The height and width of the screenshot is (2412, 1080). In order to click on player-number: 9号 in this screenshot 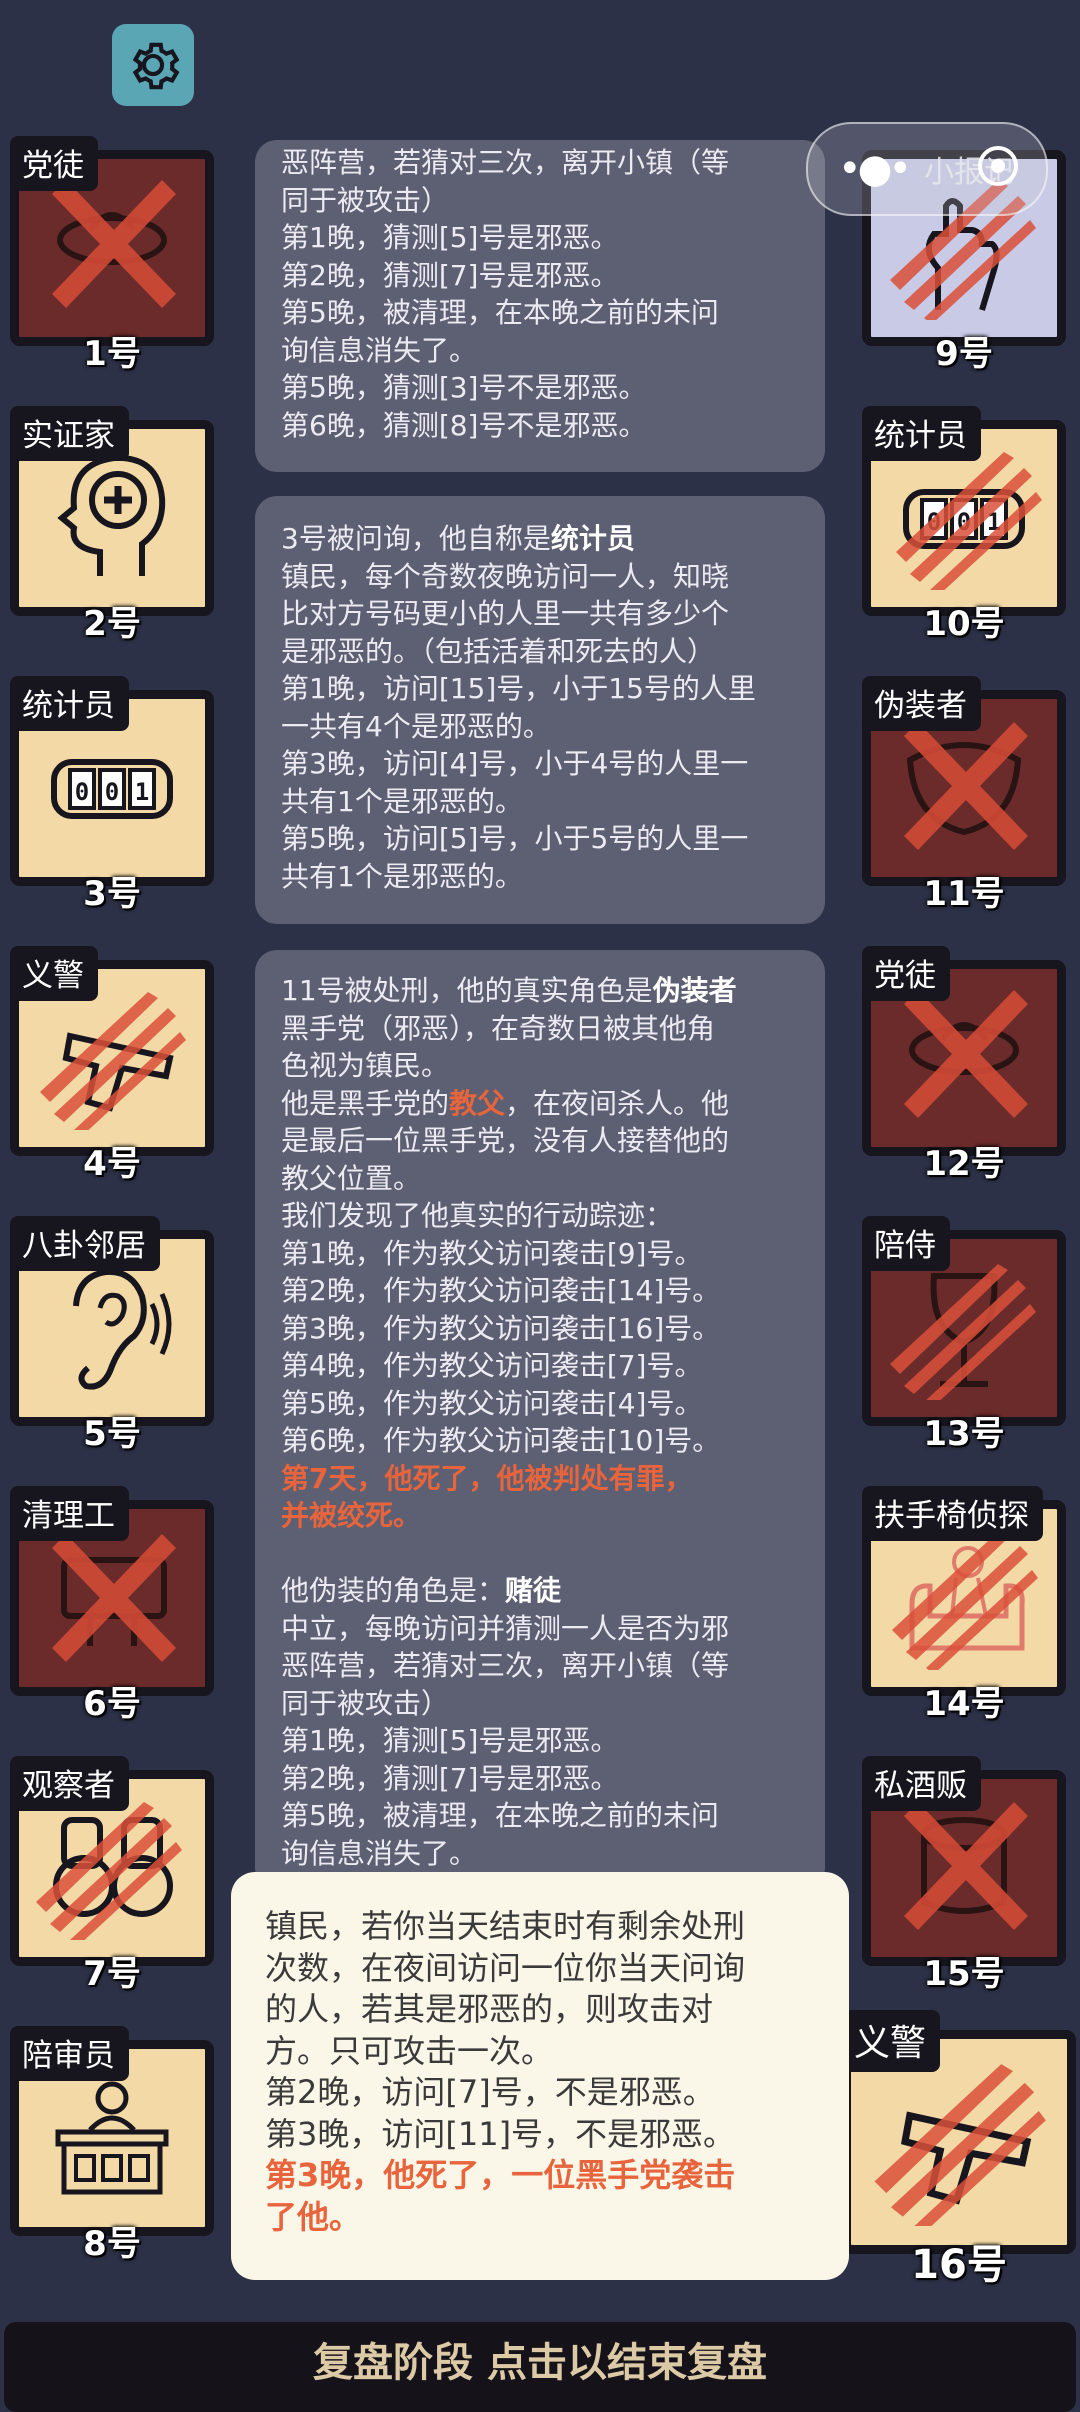, I will do `click(964, 354)`.